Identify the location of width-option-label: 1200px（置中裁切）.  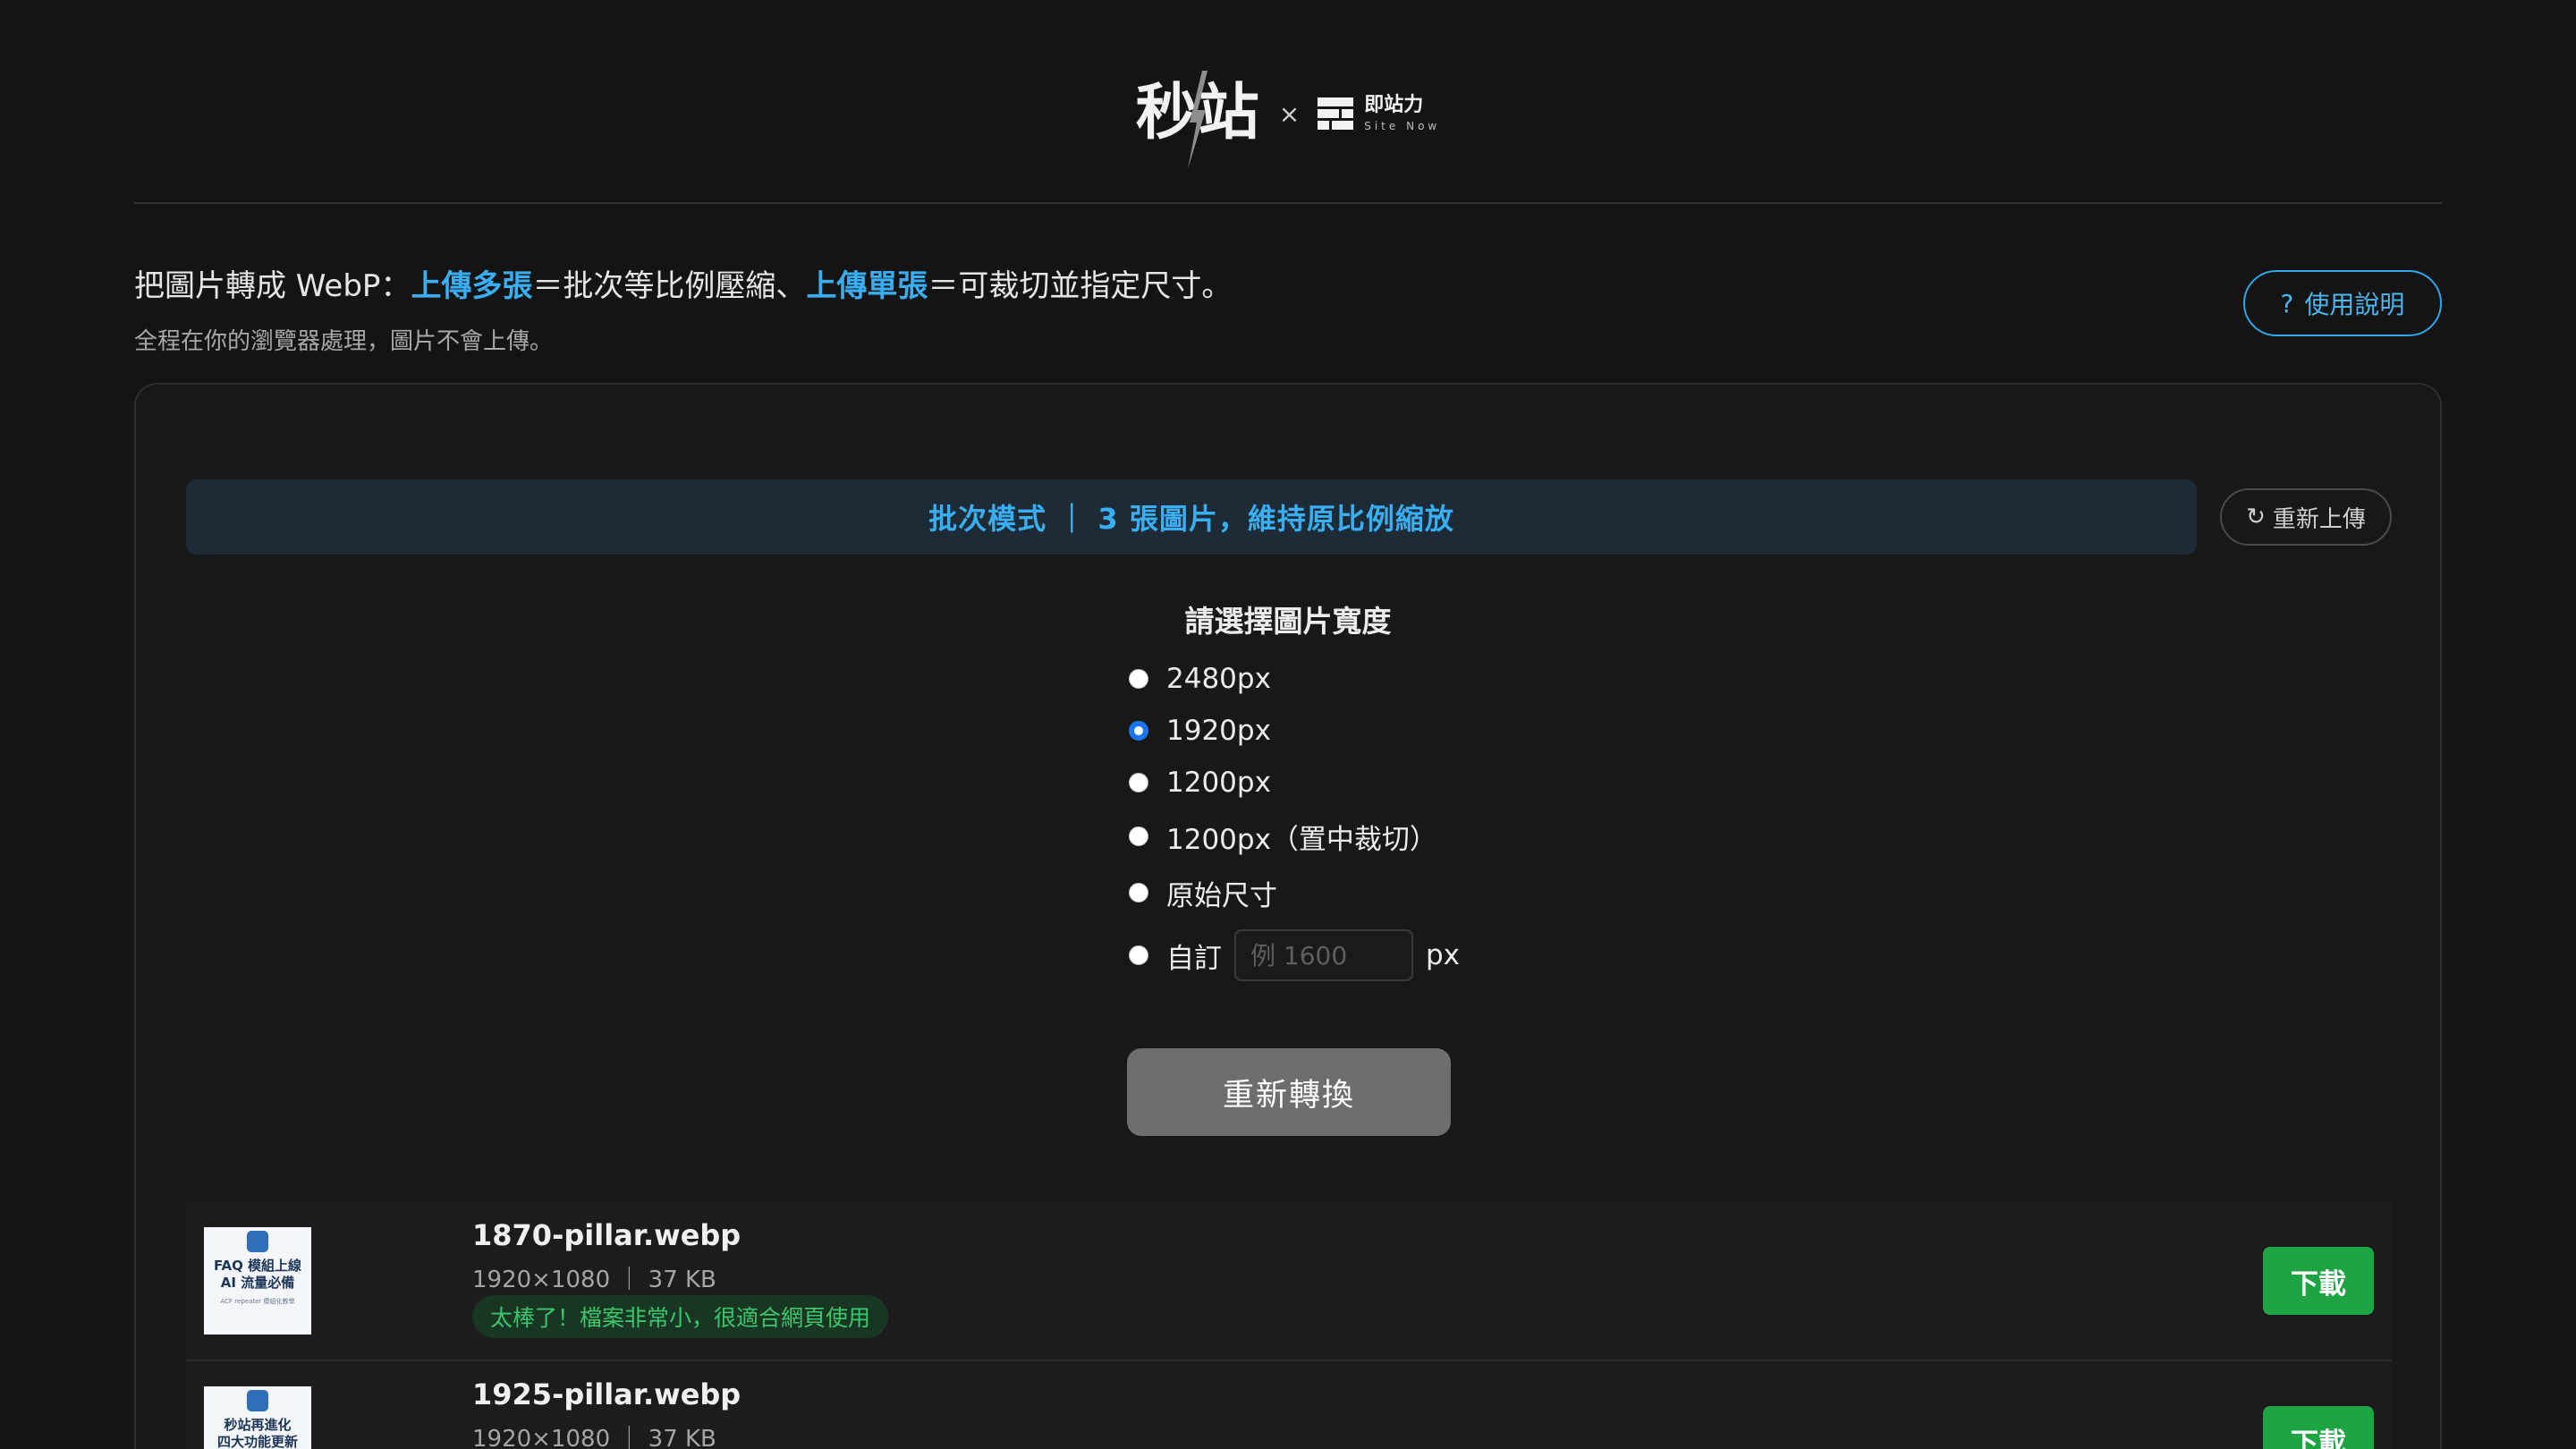
(1301, 839).